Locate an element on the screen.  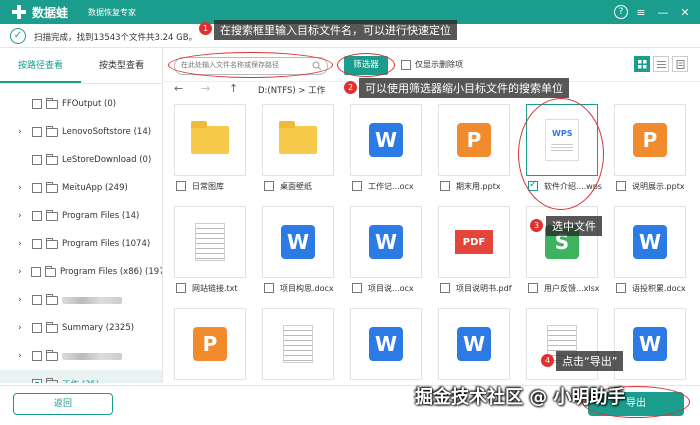
deleted-only-toggle: 仅显示删除项 is located at coordinates (432, 64).